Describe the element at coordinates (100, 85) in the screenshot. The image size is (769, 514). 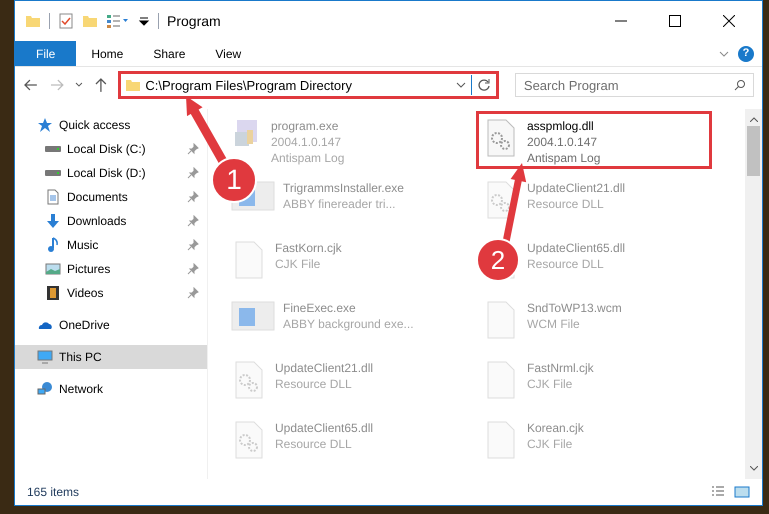
I see `up-arrow-icon` at that location.